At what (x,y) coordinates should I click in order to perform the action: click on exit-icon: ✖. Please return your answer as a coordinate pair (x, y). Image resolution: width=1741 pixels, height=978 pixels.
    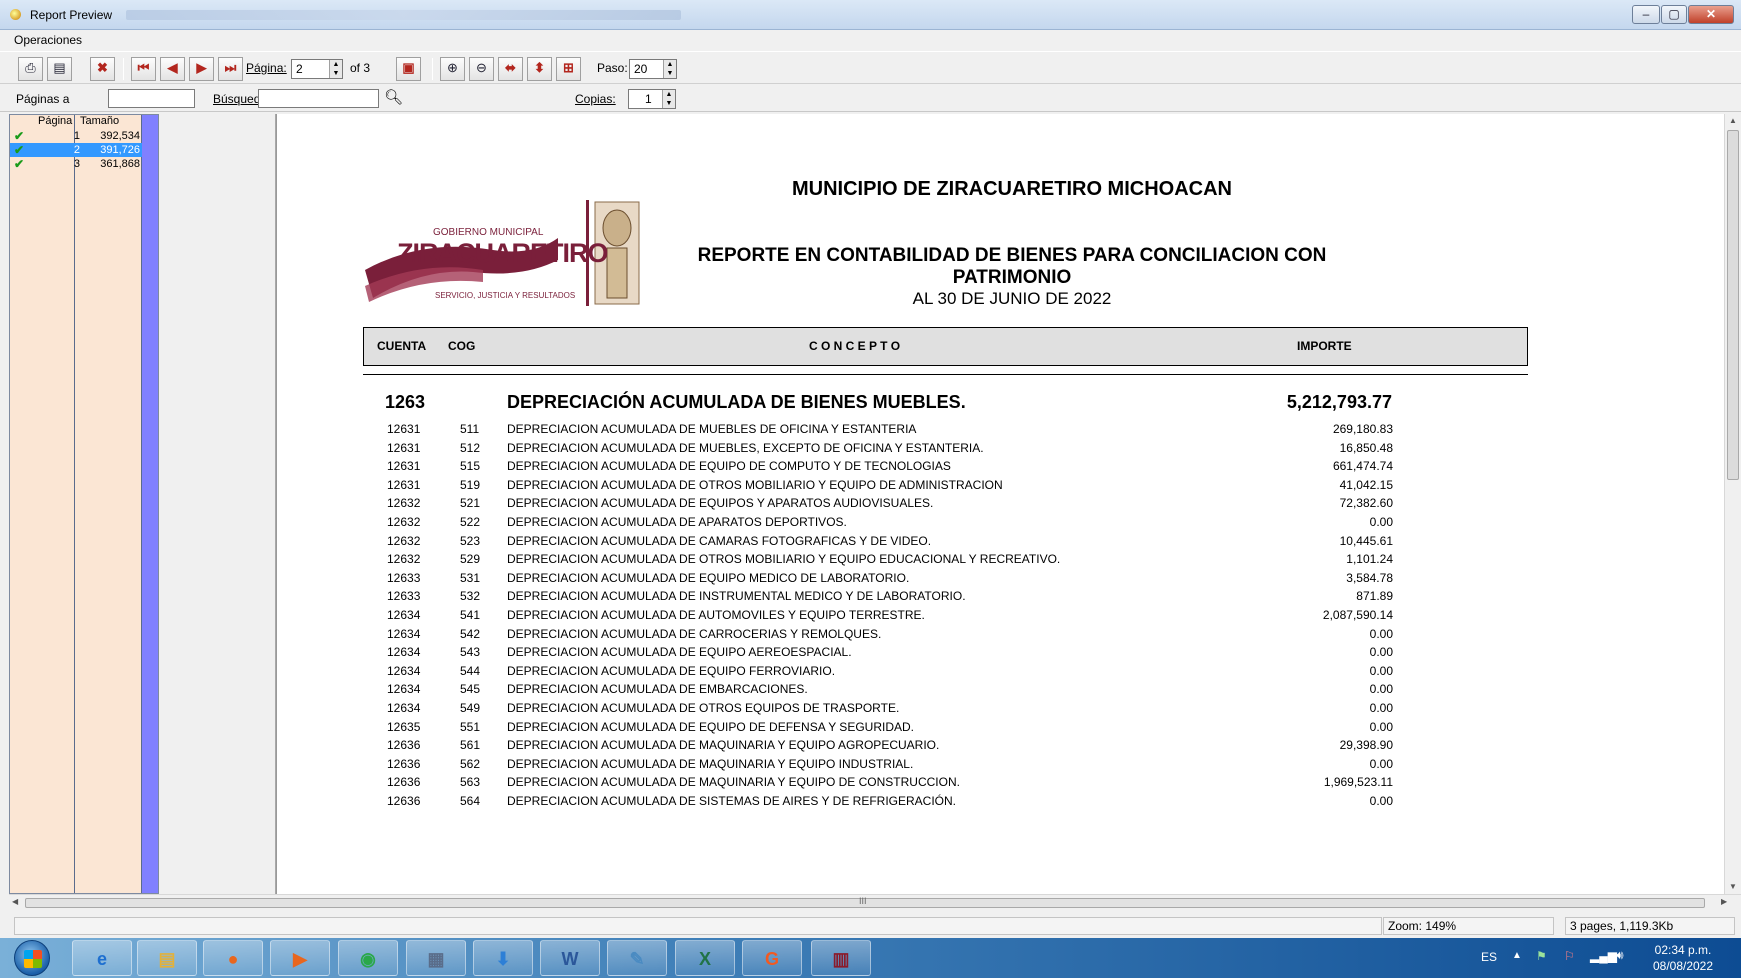
    Looking at the image, I should click on (102, 69).